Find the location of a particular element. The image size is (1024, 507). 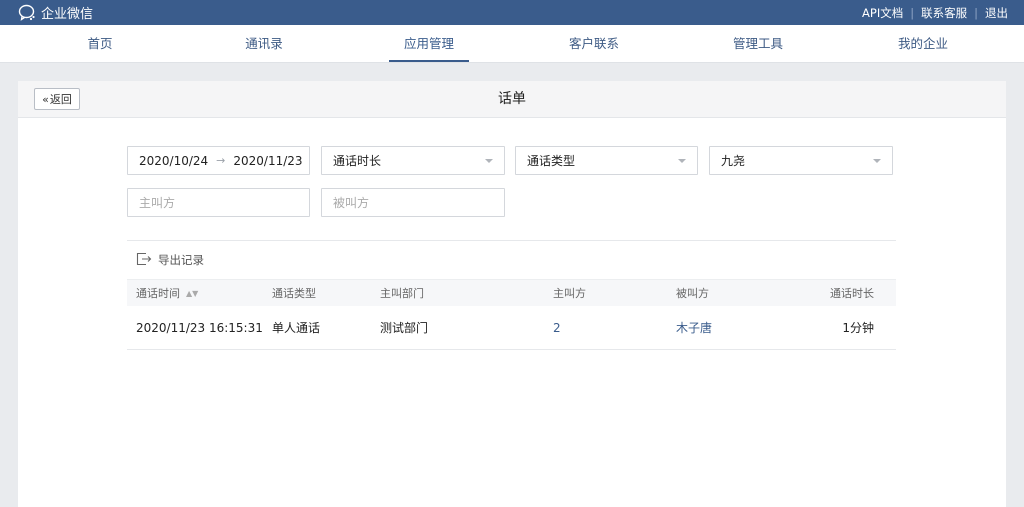

date-end: 2020/11/23 is located at coordinates (268, 160).